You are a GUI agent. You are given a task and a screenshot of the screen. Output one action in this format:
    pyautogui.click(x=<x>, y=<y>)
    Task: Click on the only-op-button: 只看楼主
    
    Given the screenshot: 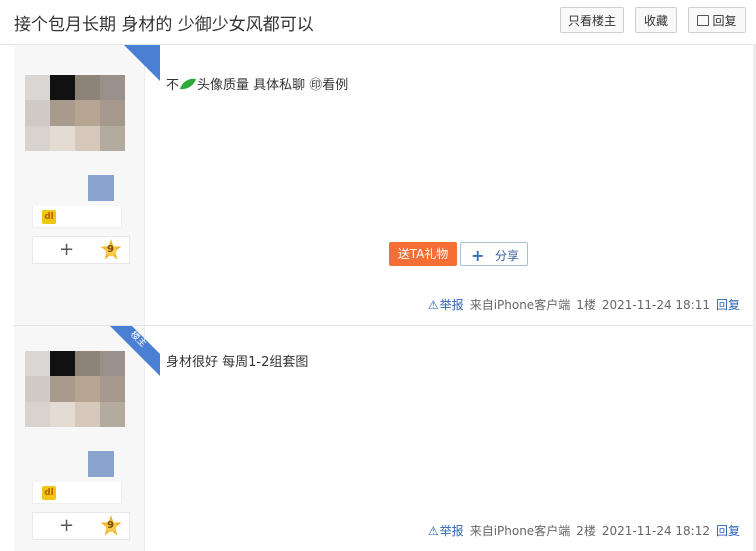 What is the action you would take?
    pyautogui.click(x=592, y=20)
    